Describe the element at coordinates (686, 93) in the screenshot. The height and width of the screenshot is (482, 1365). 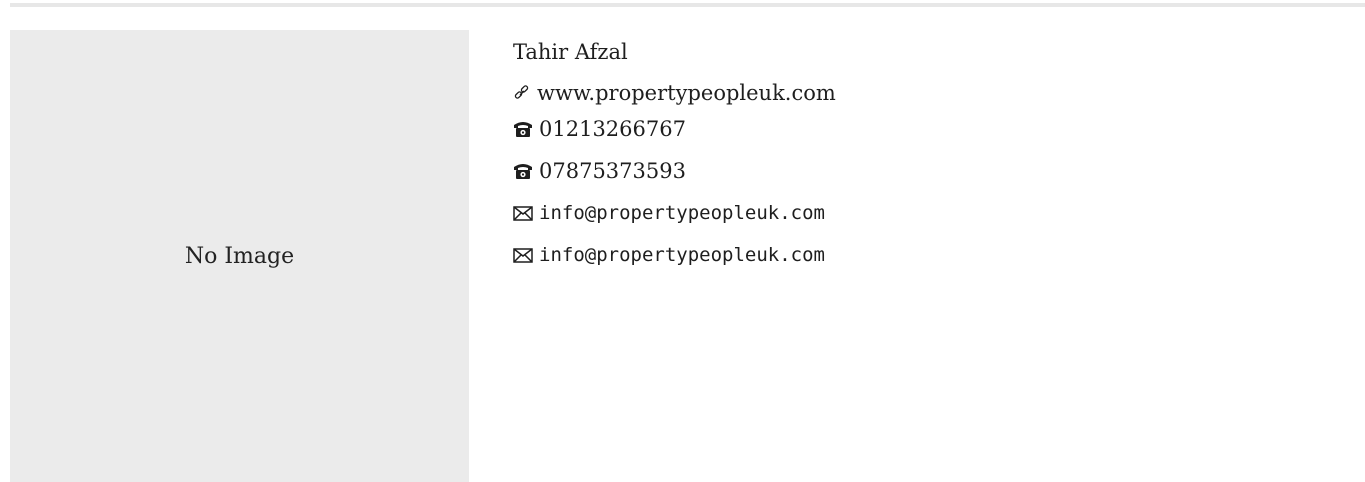
I see `website-link: www.propertypeopleuk.com` at that location.